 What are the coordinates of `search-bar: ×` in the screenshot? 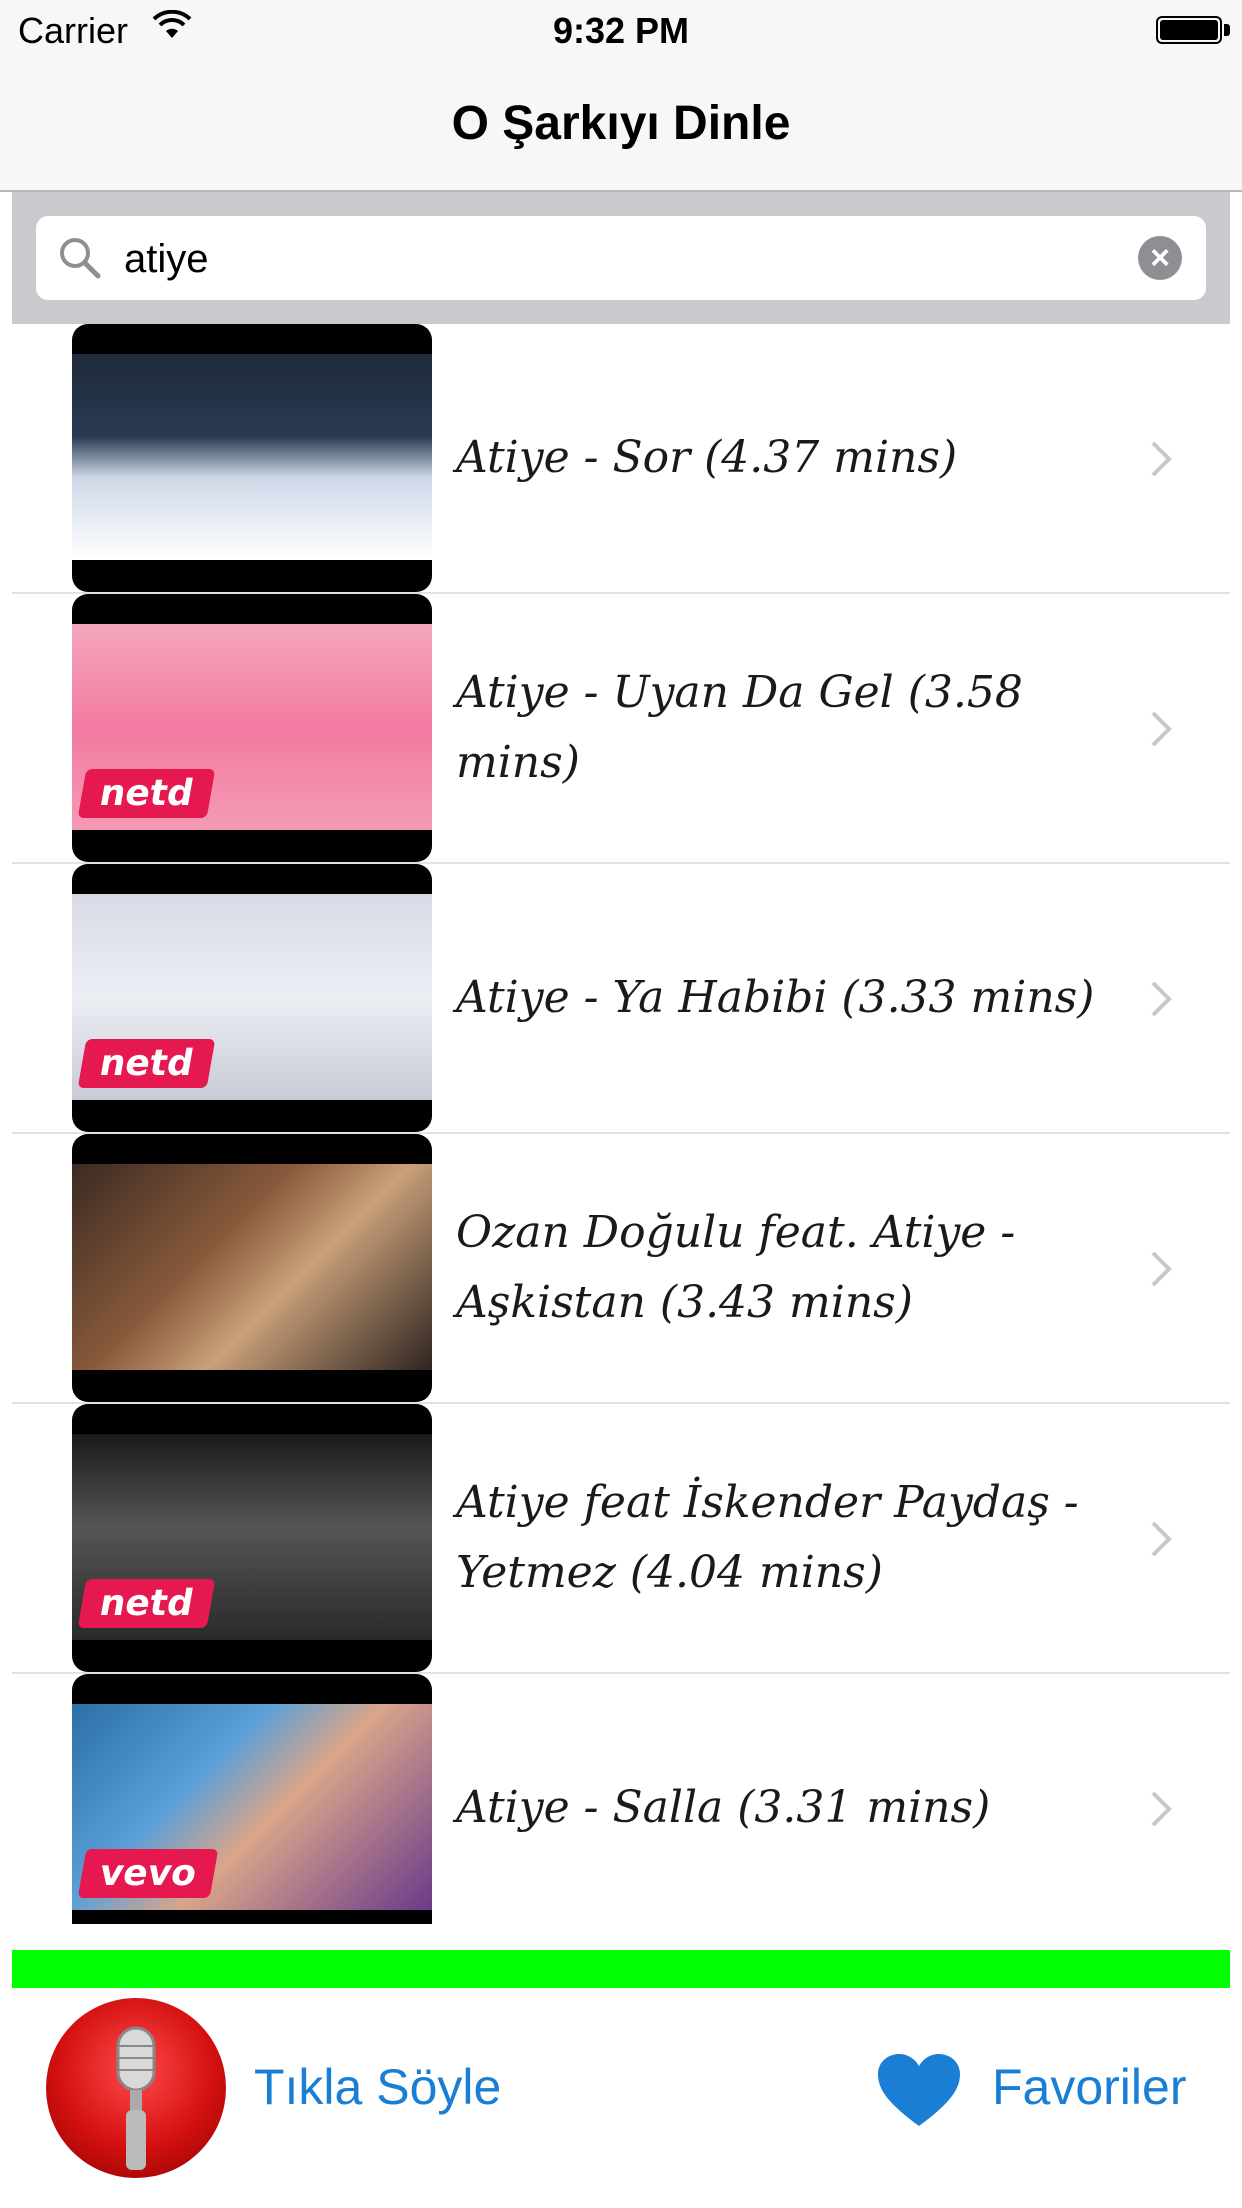 It's located at (621, 258).